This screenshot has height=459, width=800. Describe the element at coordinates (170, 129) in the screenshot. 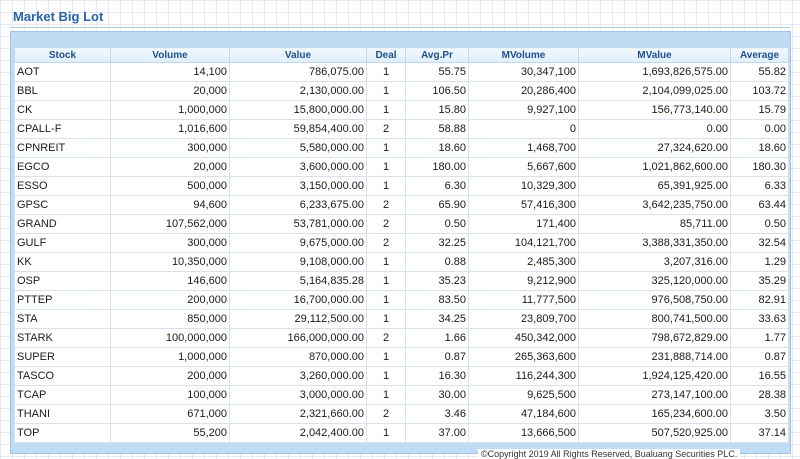

I see `cell-volume: 1,016,600` at that location.